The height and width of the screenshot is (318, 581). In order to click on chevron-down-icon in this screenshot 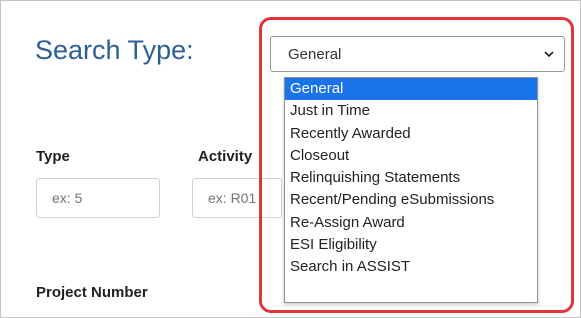, I will do `click(549, 54)`.